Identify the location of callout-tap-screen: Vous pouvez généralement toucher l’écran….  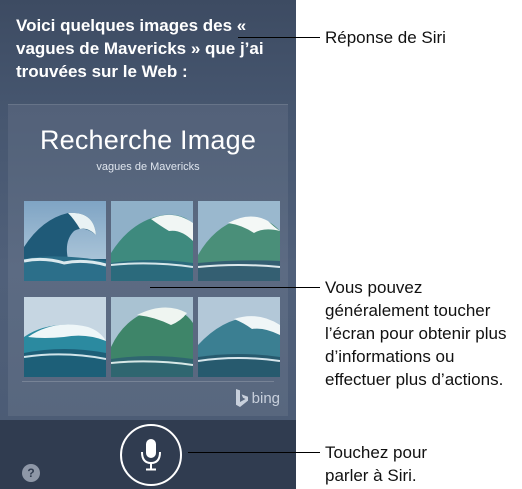
(416, 333).